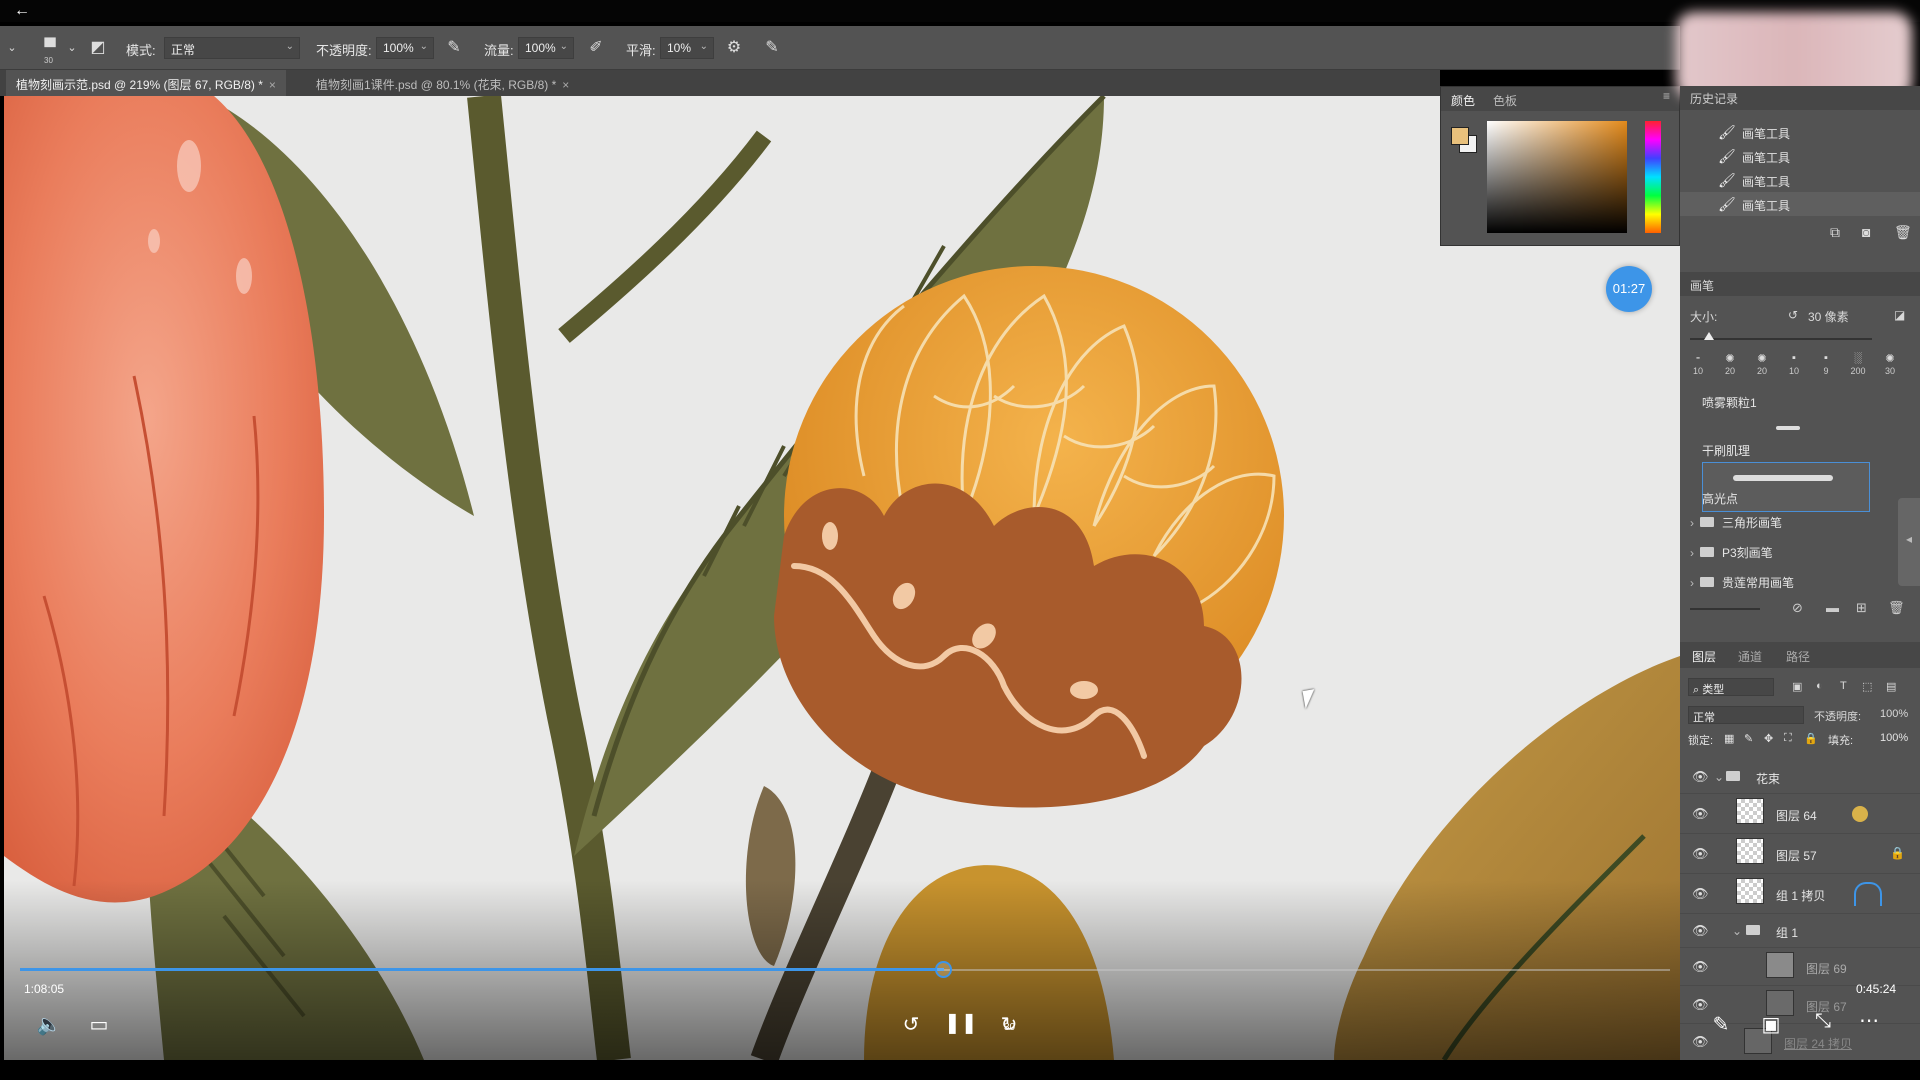 The width and height of the screenshot is (1920, 1080). What do you see at coordinates (1890, 364) in the screenshot?
I see `brush-preset: ✺ 30` at bounding box center [1890, 364].